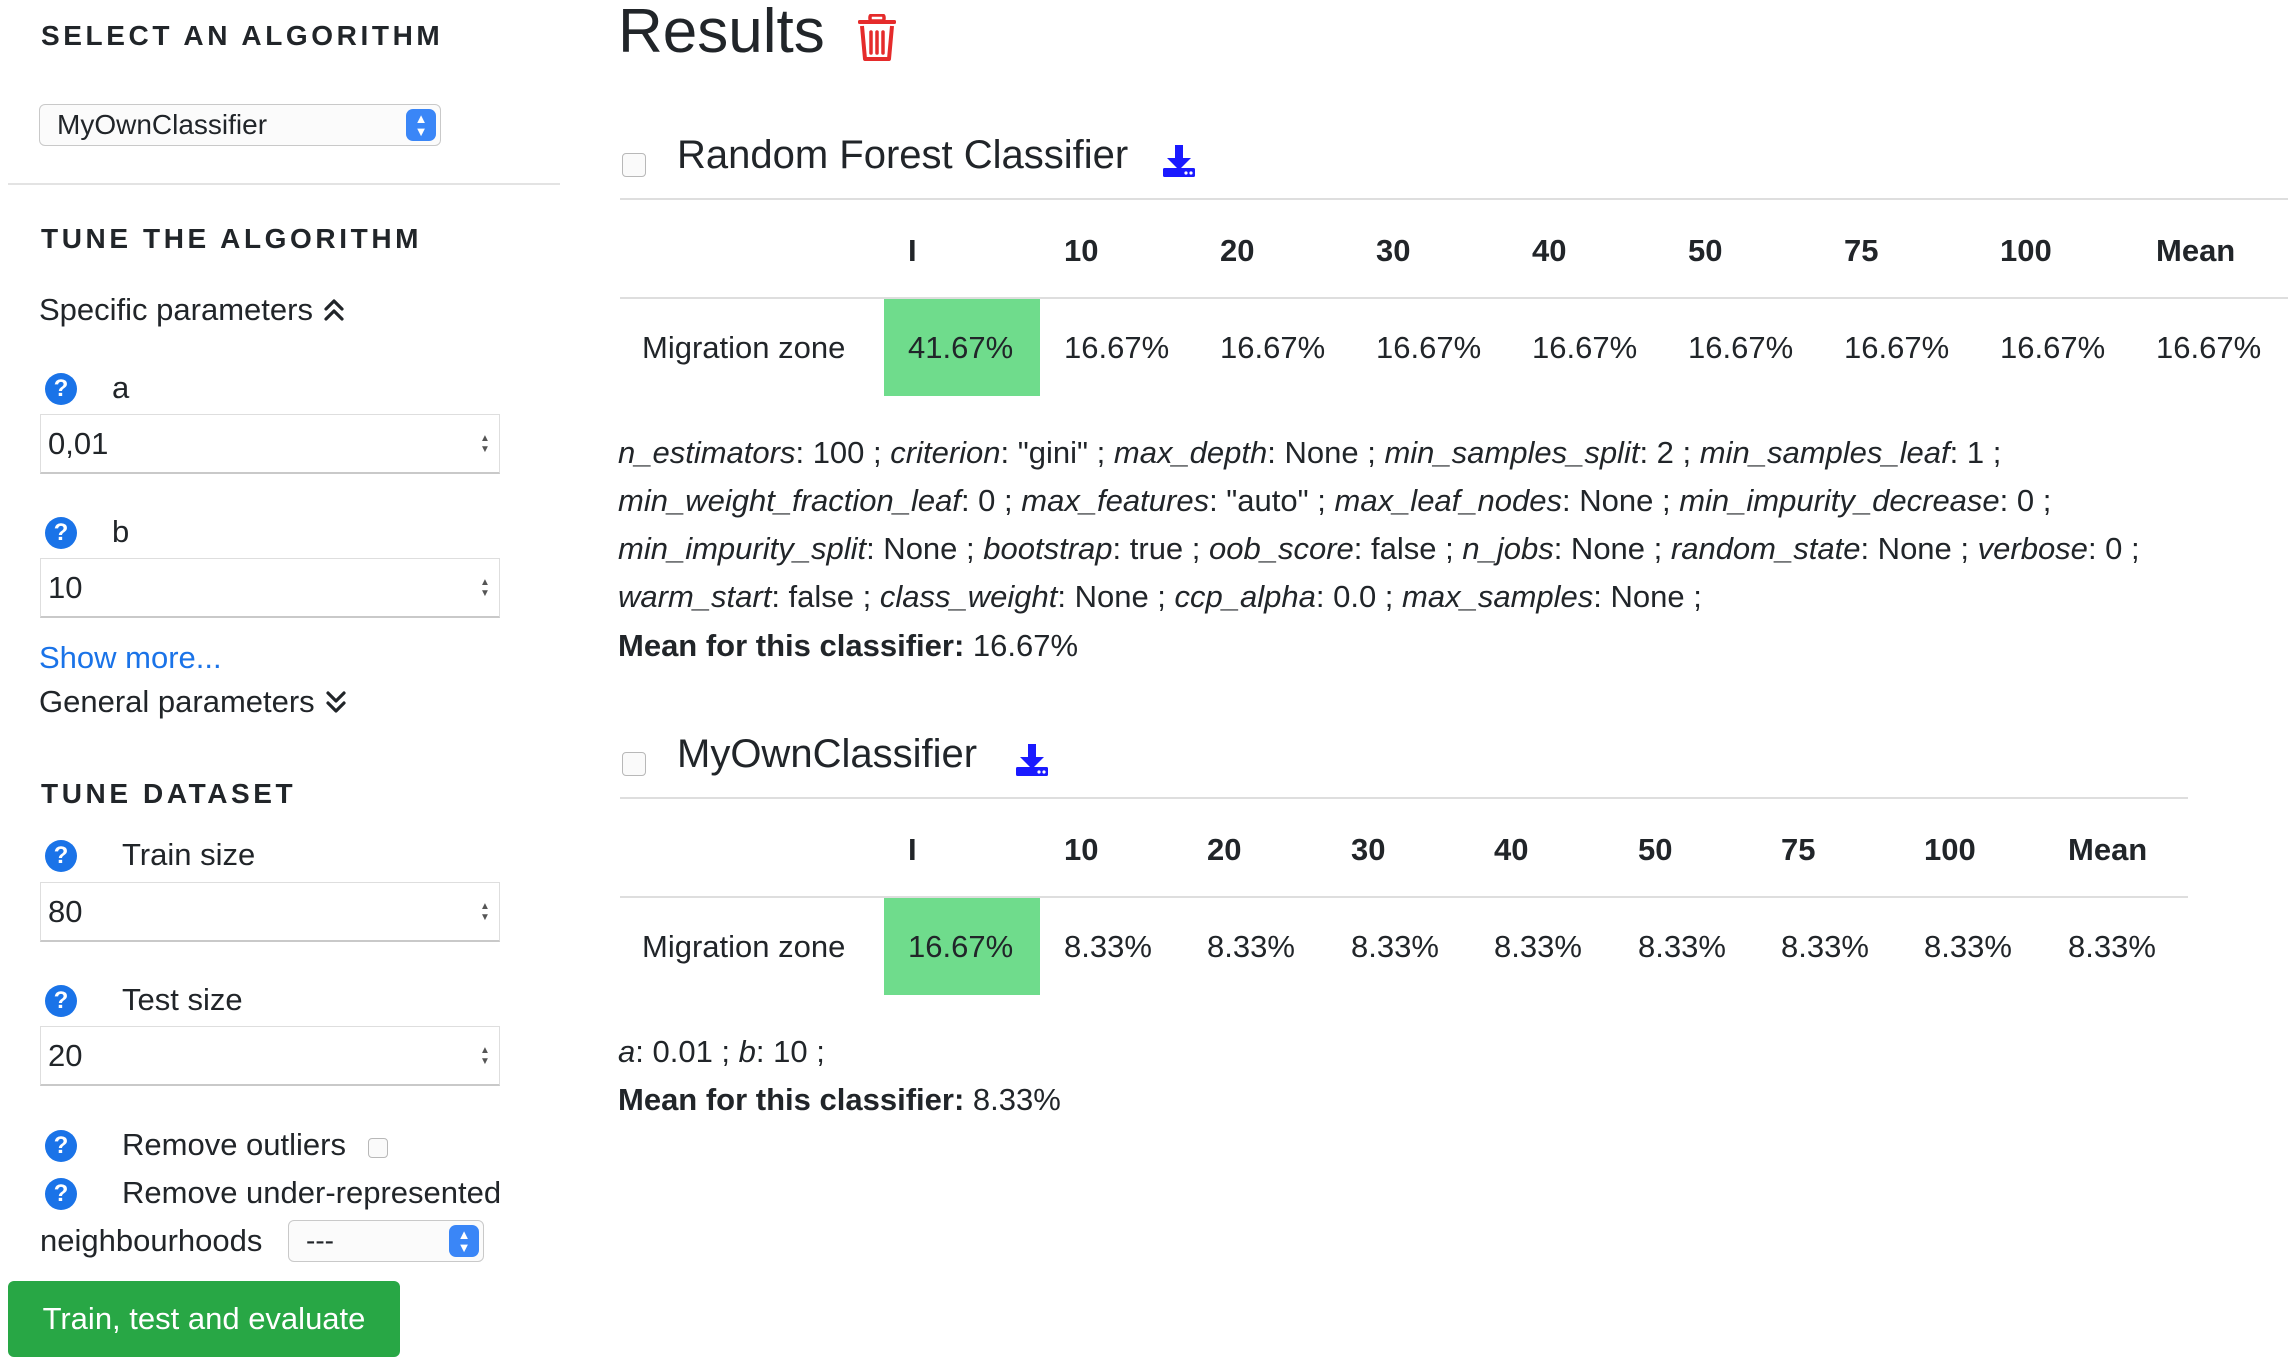 The width and height of the screenshot is (2288, 1364). I want to click on help-icon-test-size: ?, so click(61, 1001).